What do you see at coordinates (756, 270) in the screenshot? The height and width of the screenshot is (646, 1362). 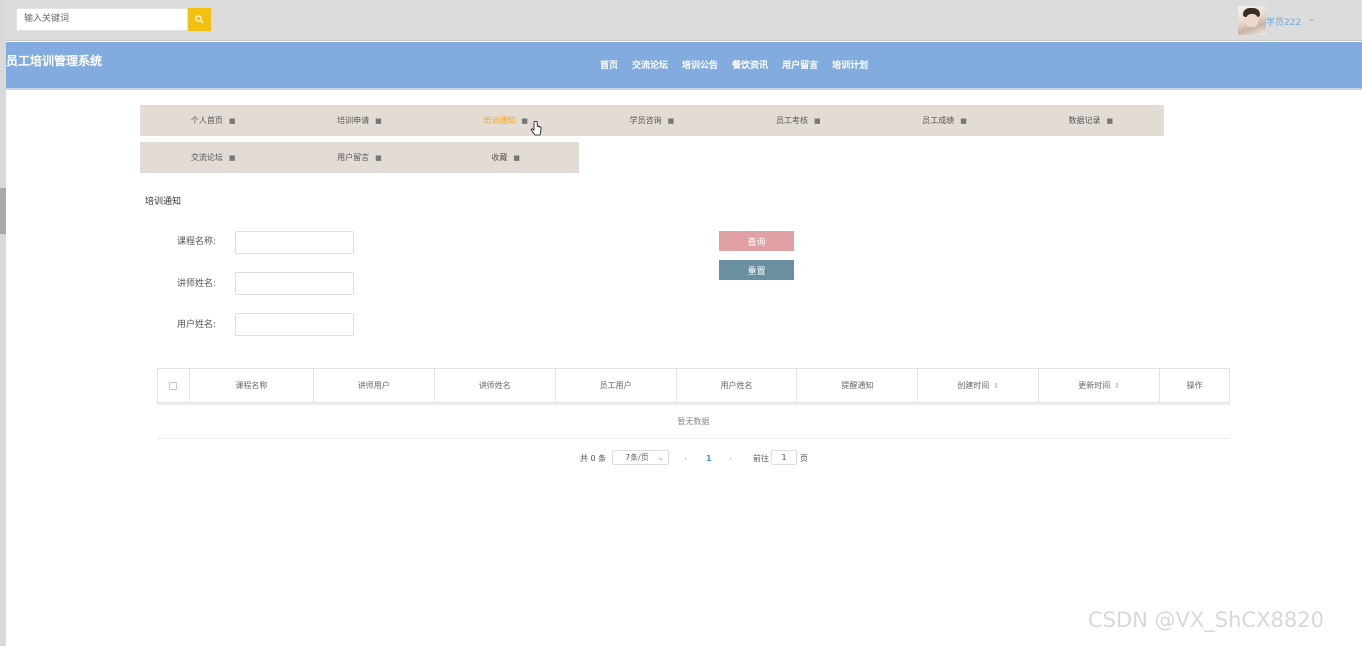 I see `reset-button: 重置` at bounding box center [756, 270].